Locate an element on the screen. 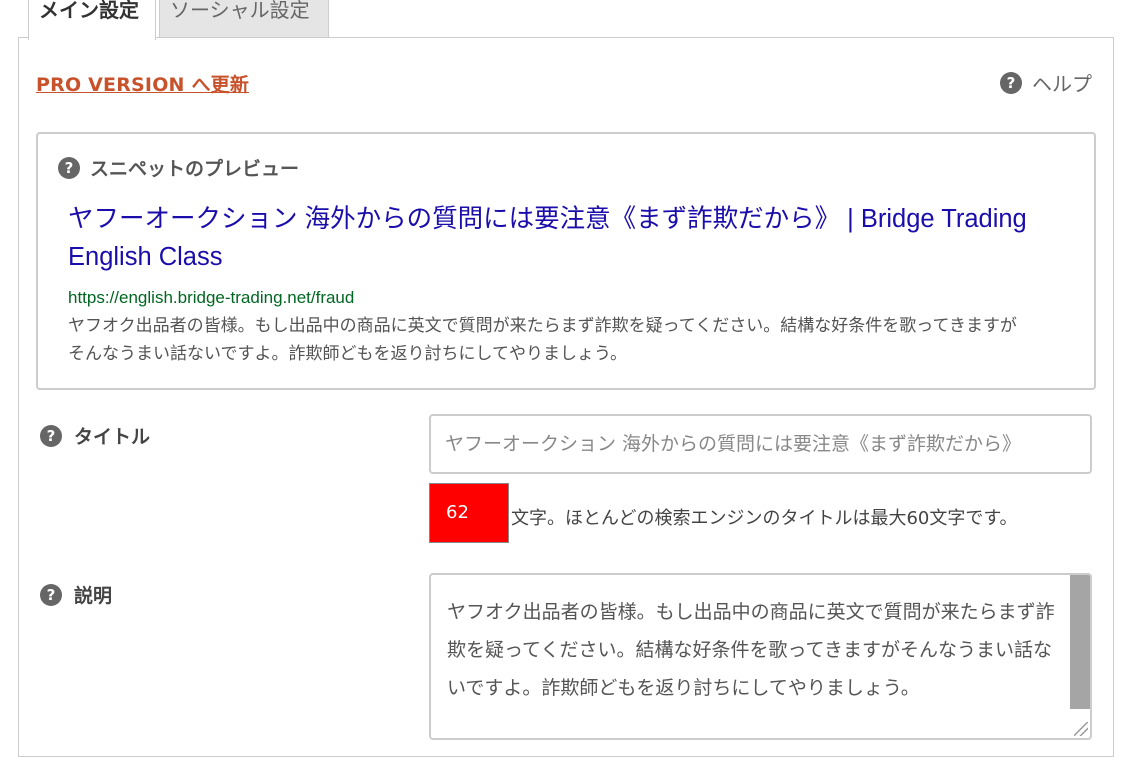  snippet-preview-heading: ? スニペットのプレビュー is located at coordinates (178, 167).